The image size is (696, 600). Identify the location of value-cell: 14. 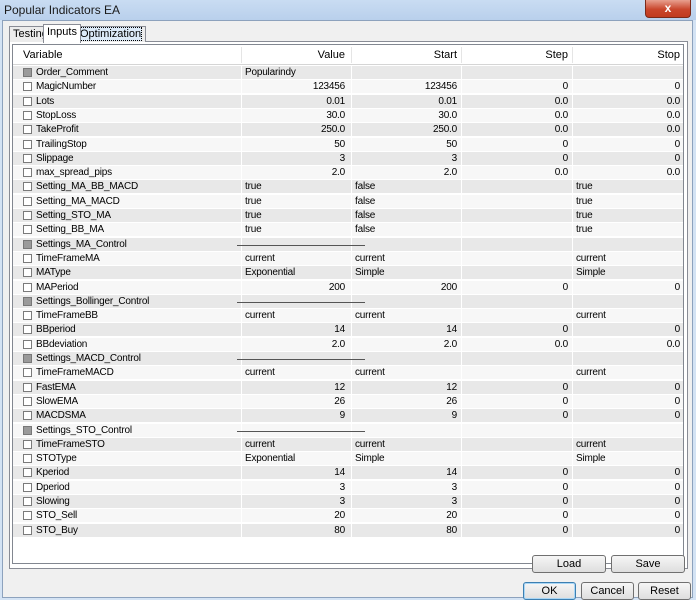
(294, 330).